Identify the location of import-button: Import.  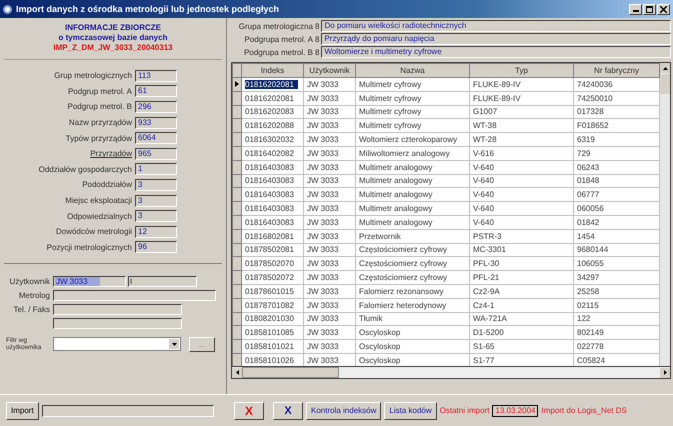
(22, 411).